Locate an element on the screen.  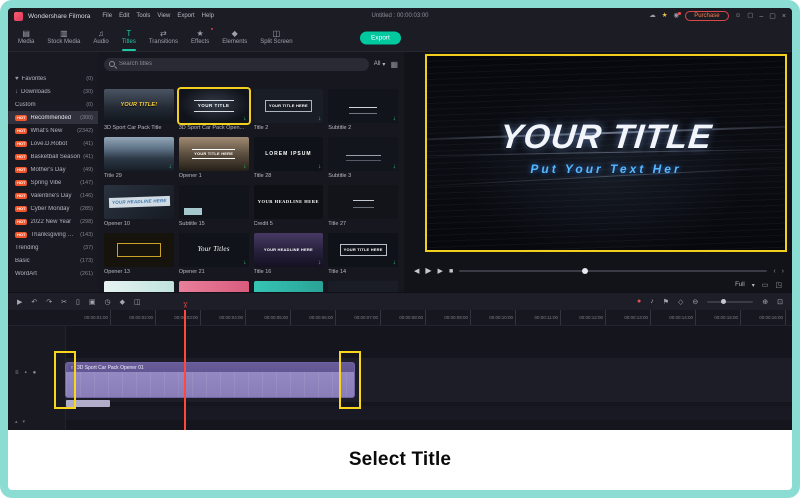
sidebar-item-recommended: HOT Recommended (300) is located at coordinates (53, 117).